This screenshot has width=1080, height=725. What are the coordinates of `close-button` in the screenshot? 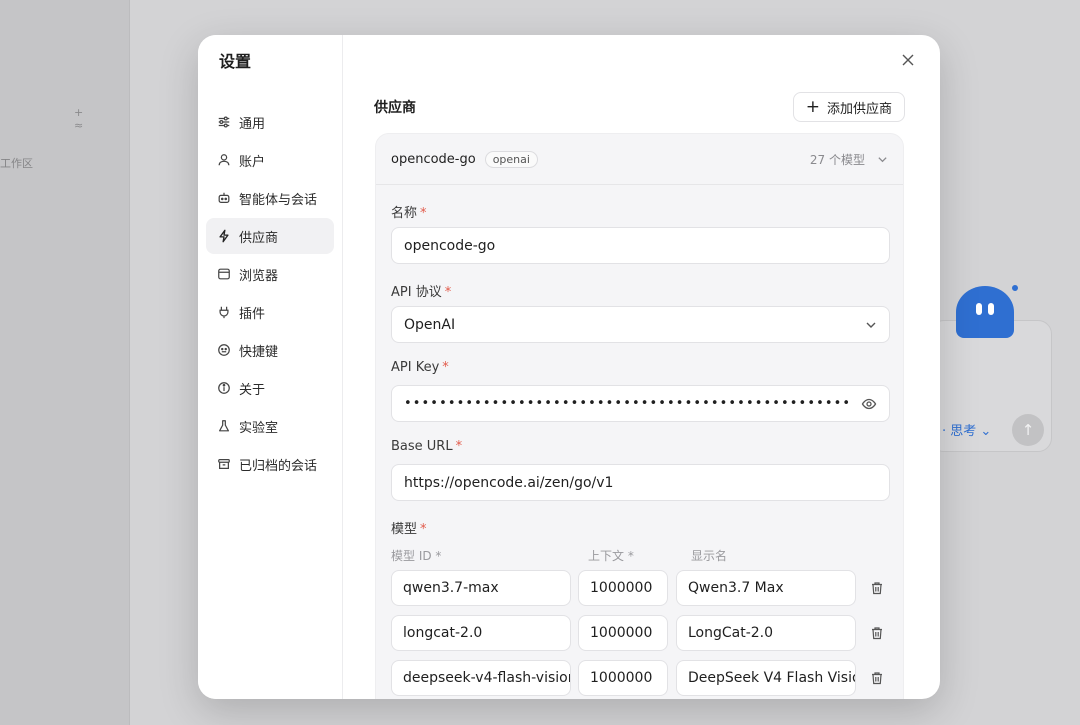 It's located at (908, 60).